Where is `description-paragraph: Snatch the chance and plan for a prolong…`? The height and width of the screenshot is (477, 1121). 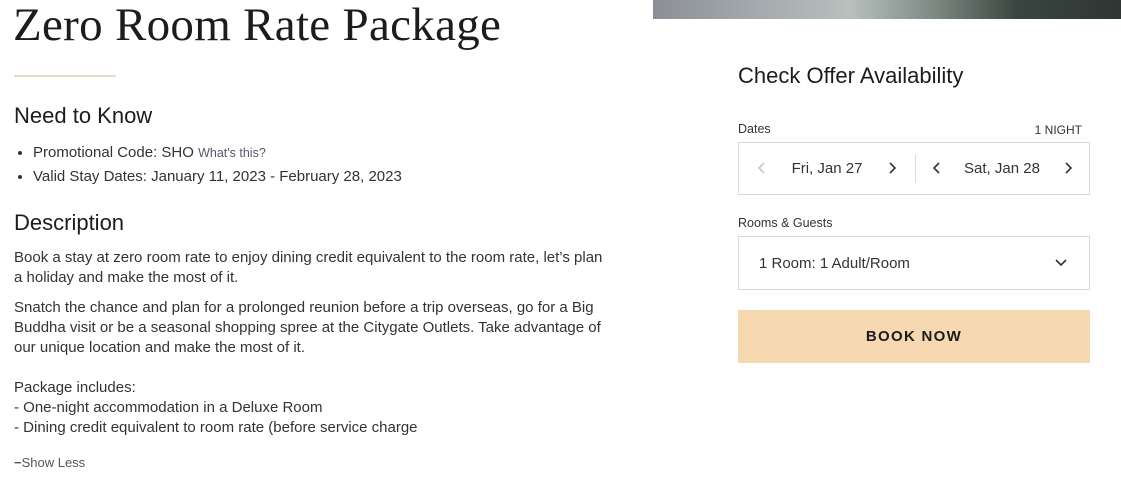 description-paragraph: Snatch the chance and plan for a prolong… is located at coordinates (307, 327).